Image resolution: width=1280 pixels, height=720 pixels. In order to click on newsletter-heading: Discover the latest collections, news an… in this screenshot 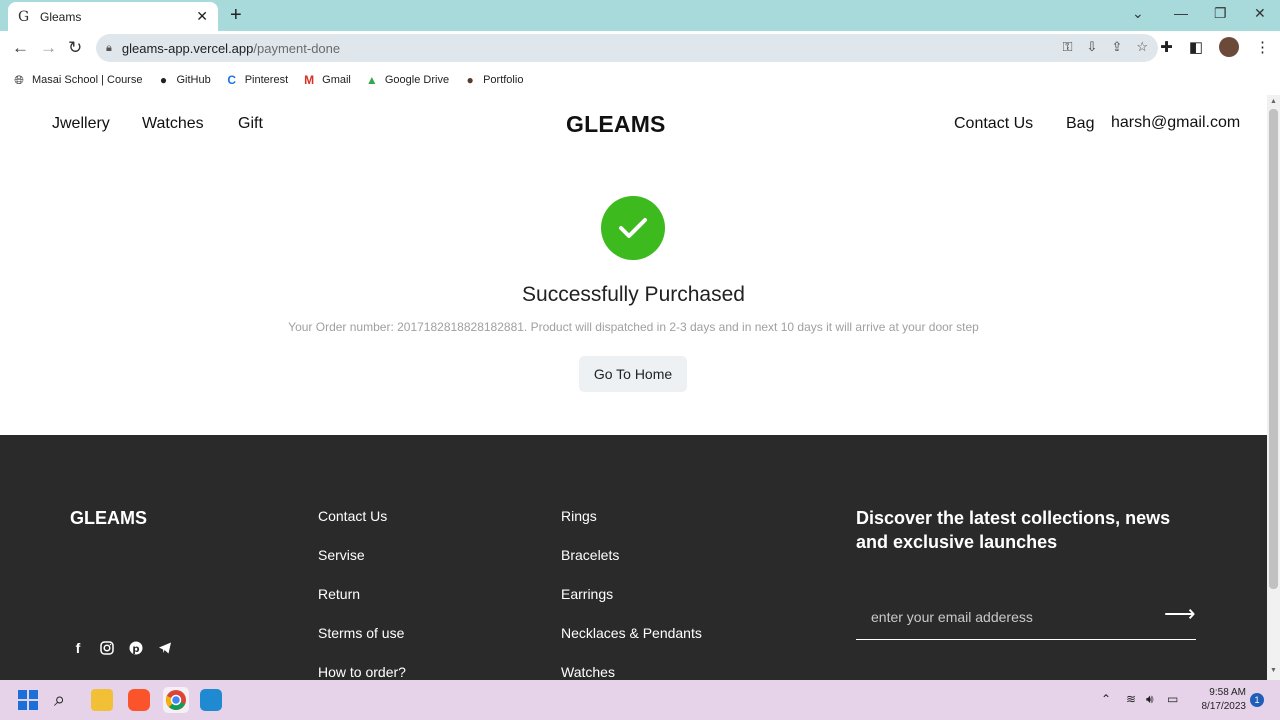, I will do `click(1013, 530)`.